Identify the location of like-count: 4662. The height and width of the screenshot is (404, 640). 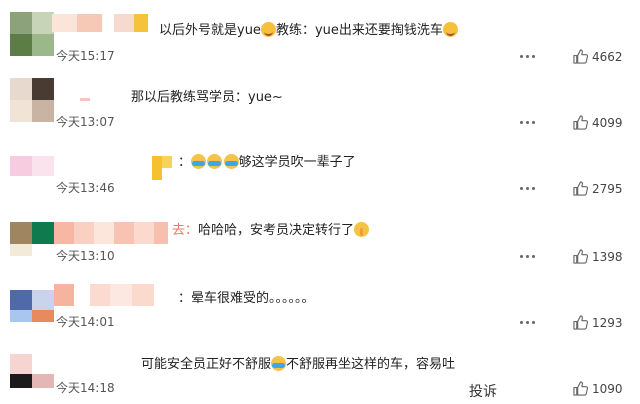
(607, 57).